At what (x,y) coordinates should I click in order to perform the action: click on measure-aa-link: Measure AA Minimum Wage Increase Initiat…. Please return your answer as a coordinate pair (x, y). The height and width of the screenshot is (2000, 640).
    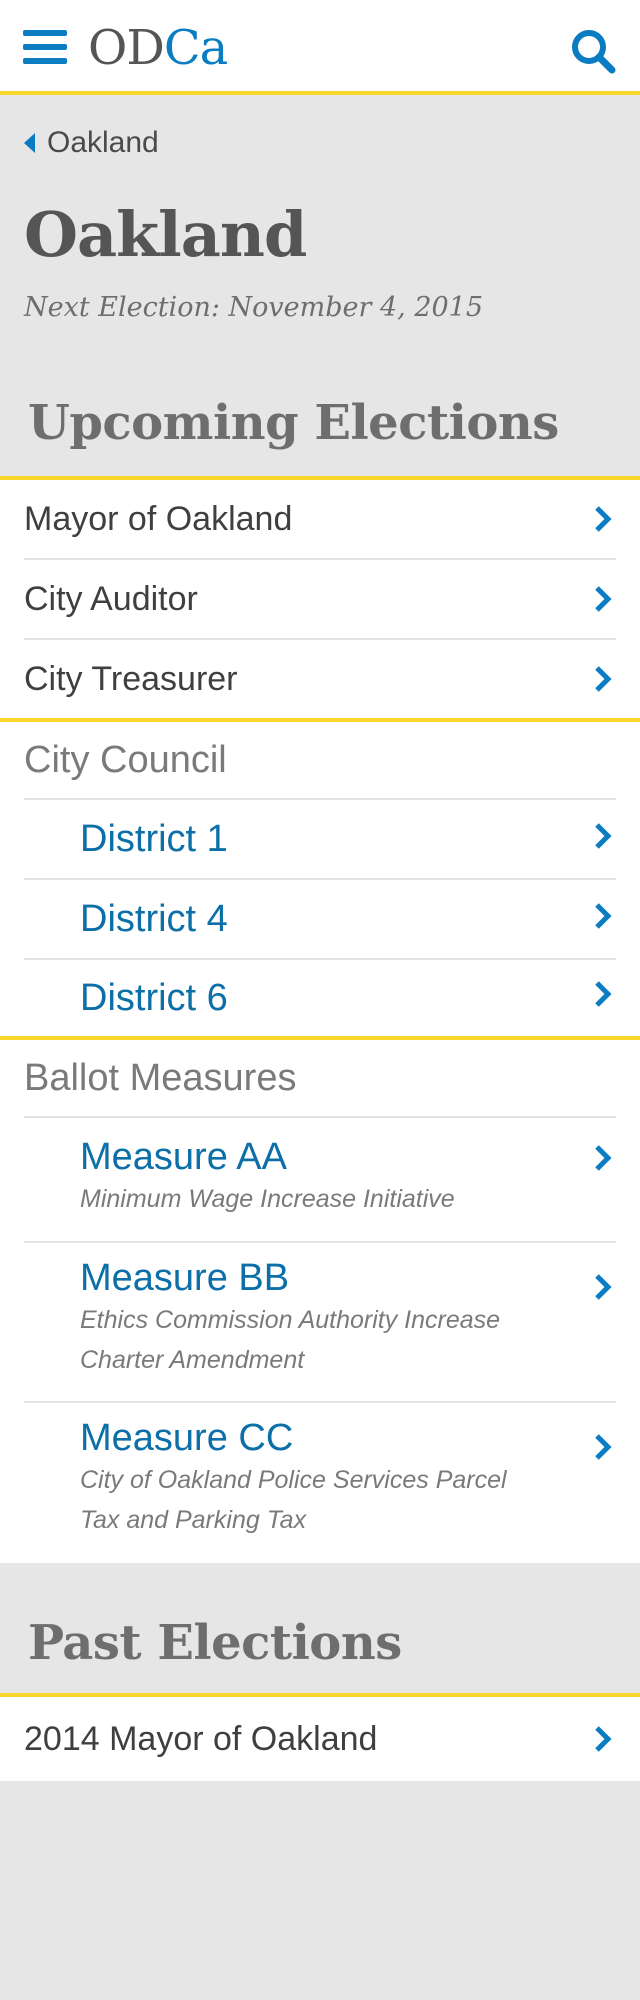
    Looking at the image, I should click on (320, 1180).